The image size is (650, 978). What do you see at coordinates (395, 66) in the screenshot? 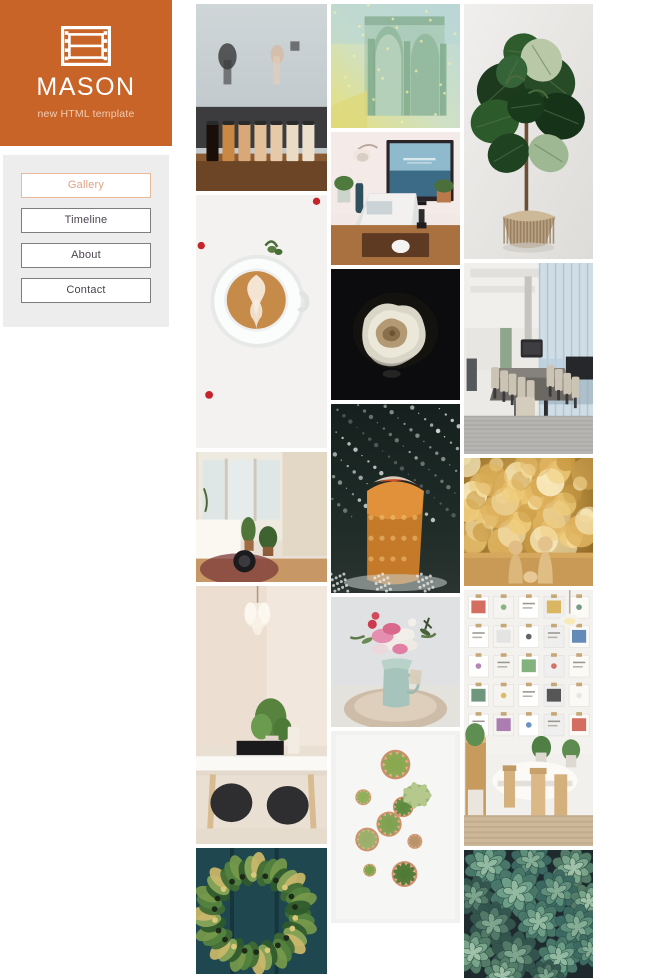
I see `aqueduct-banknote-photo` at bounding box center [395, 66].